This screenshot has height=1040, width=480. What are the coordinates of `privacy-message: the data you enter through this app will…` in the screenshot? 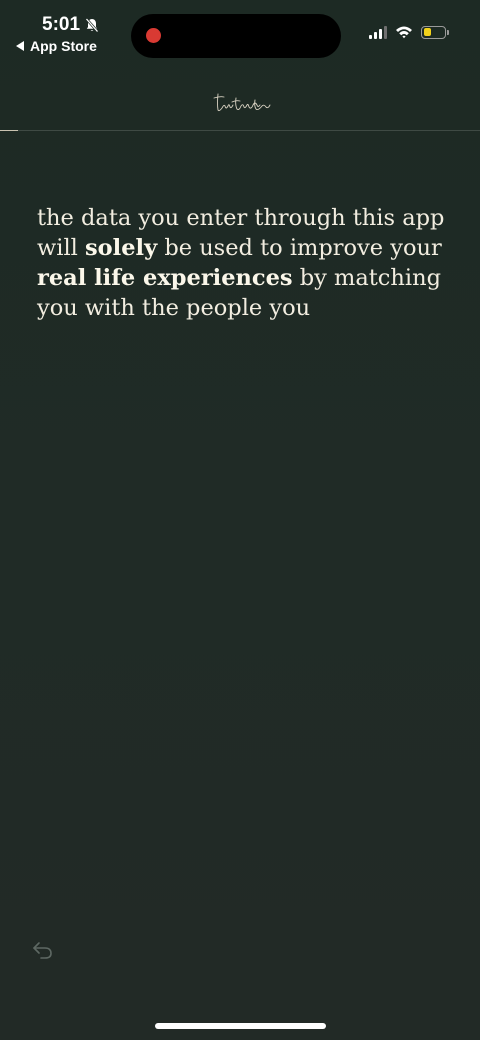 It's located at (247, 263).